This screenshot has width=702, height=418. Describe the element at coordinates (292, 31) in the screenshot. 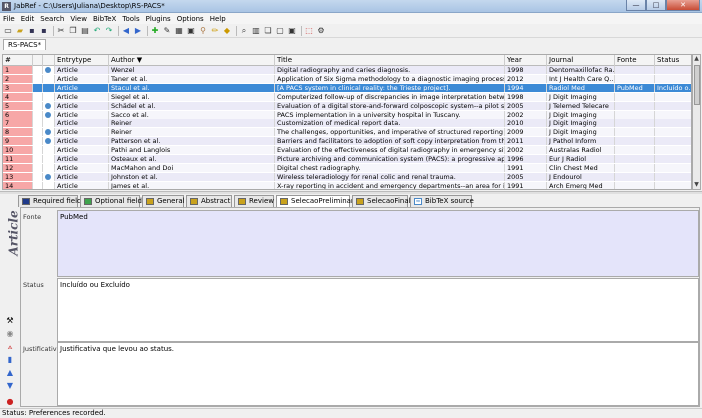

I see `open-url-icon: ▣` at that location.